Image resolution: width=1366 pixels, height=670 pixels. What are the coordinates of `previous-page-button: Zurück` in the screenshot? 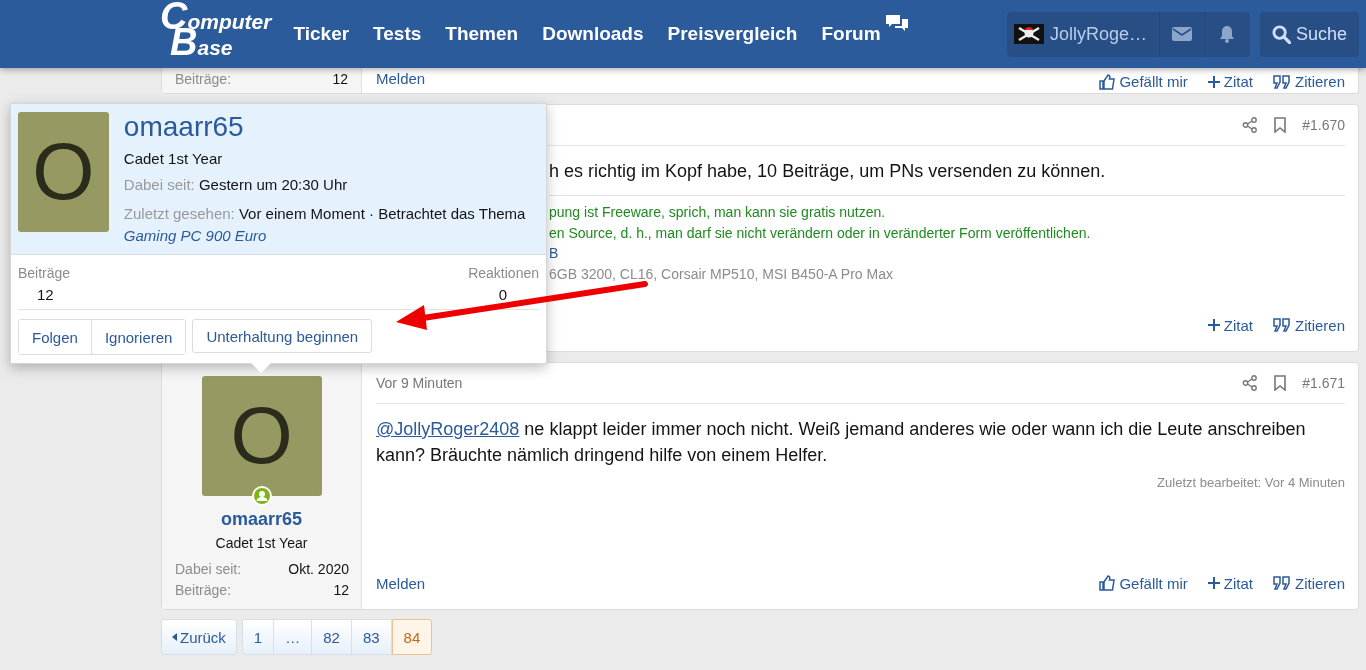 It's located at (199, 637).